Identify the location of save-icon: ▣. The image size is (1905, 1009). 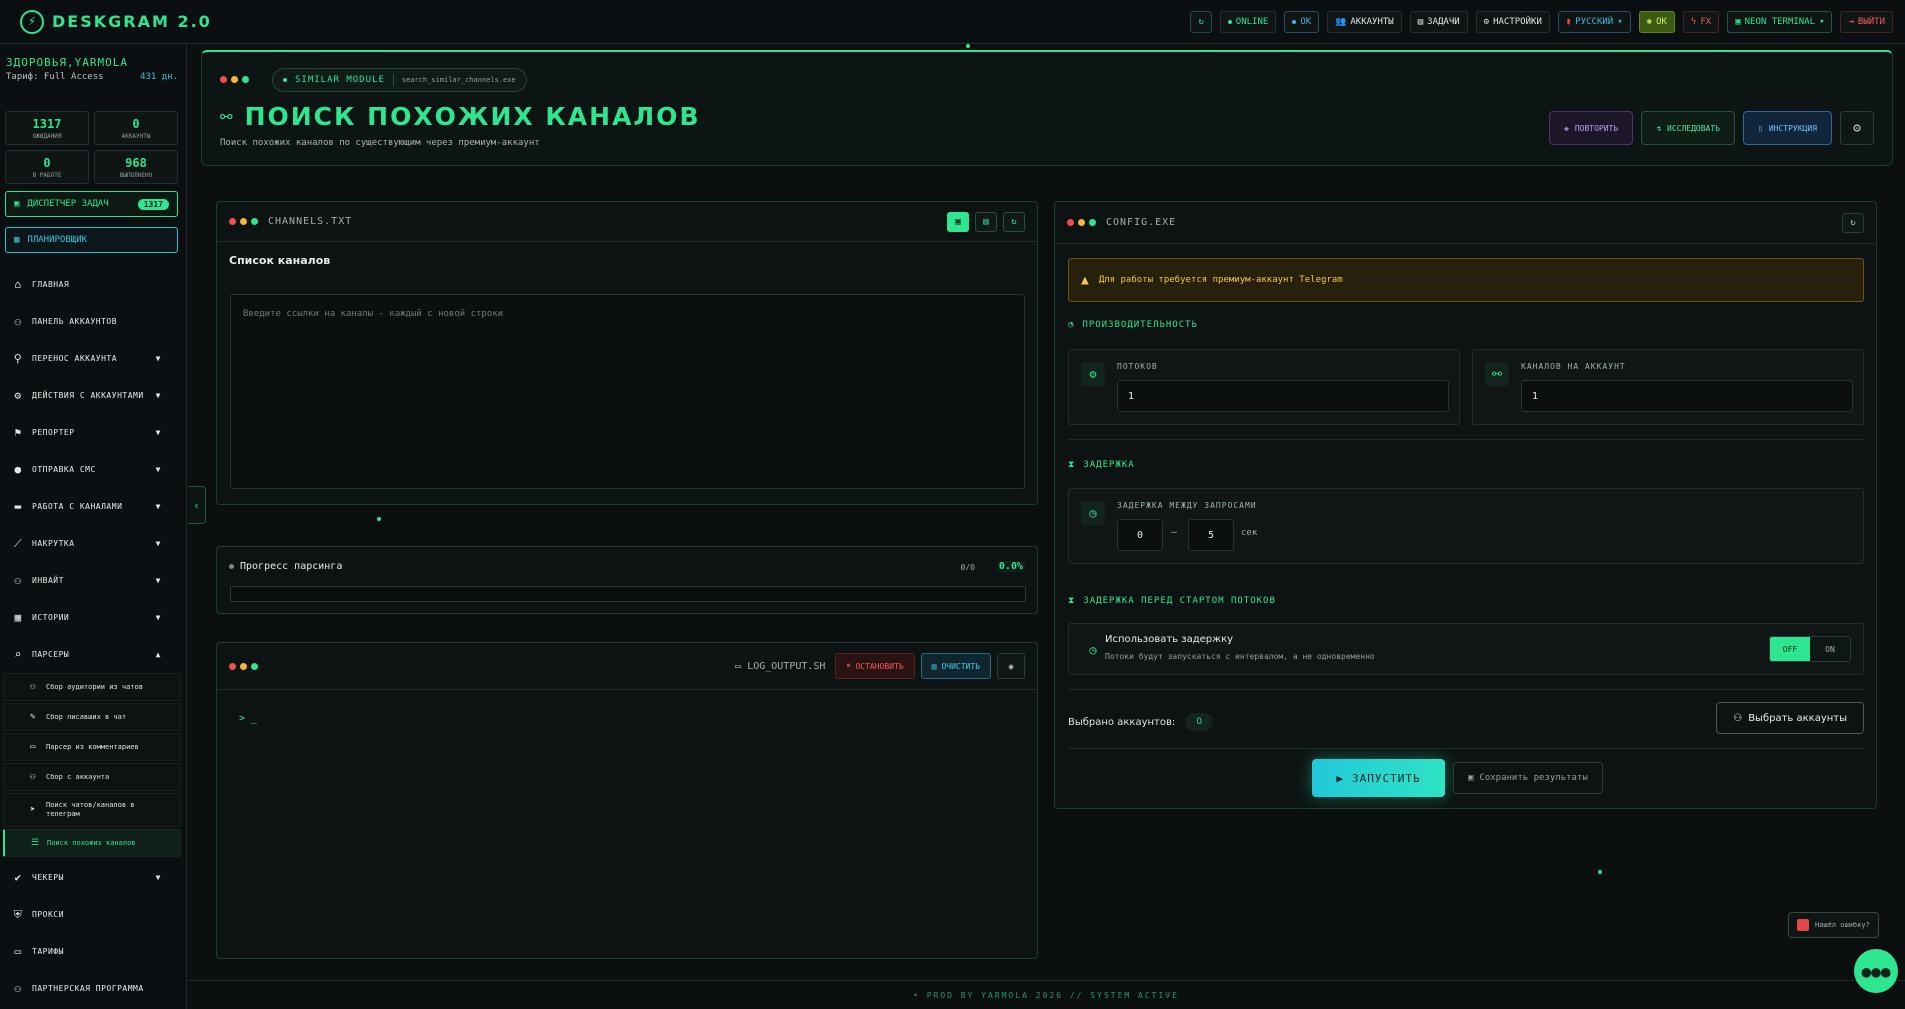
(1471, 778).